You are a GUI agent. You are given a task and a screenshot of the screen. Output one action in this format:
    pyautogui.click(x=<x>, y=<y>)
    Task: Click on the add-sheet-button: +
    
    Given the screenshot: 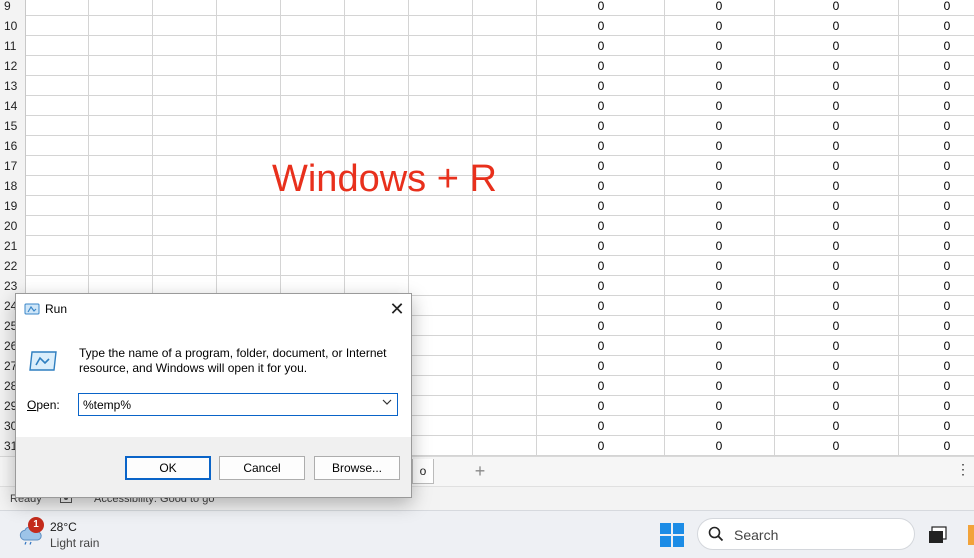 What is the action you would take?
    pyautogui.click(x=480, y=471)
    